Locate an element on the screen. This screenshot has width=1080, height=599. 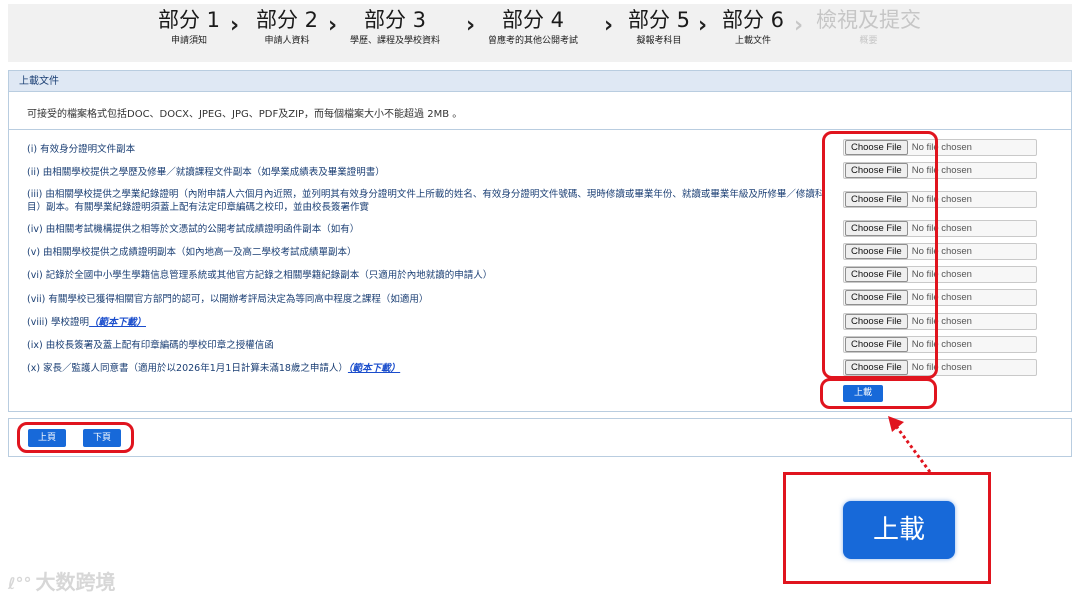
step-2-title: 部分 2 is located at coordinates (287, 20).